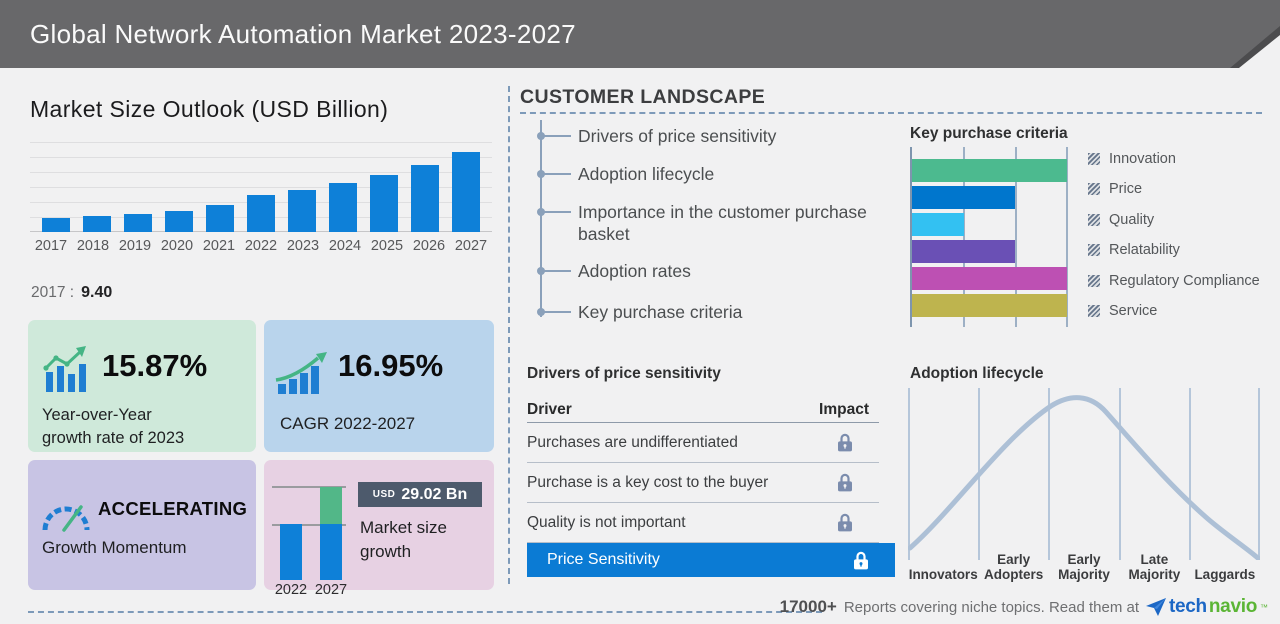  What do you see at coordinates (425, 612) in the screenshot?
I see `footer-dashed-line` at bounding box center [425, 612].